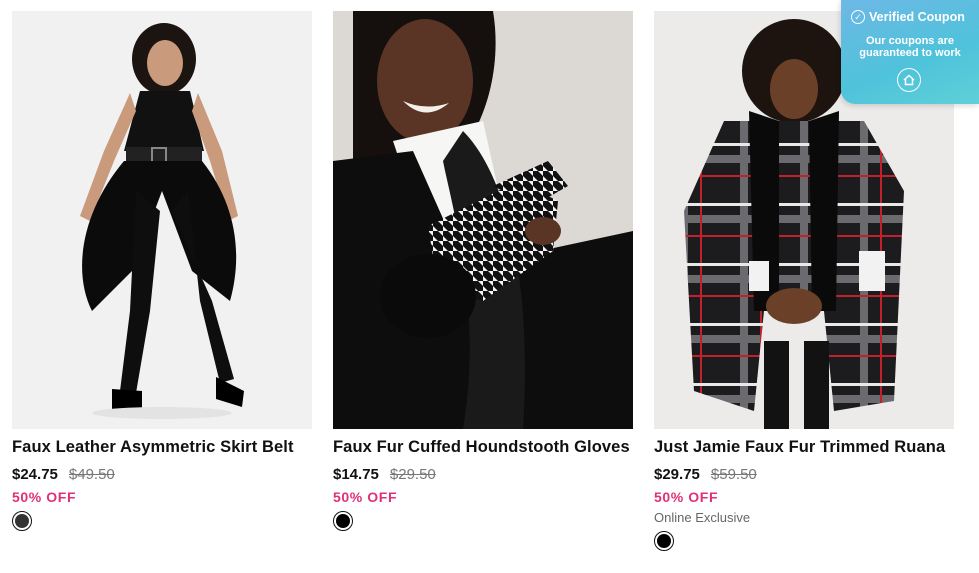 The width and height of the screenshot is (979, 573). I want to click on product-name: Faux Fur Cuffed Houndstooth Gloves, so click(483, 447).